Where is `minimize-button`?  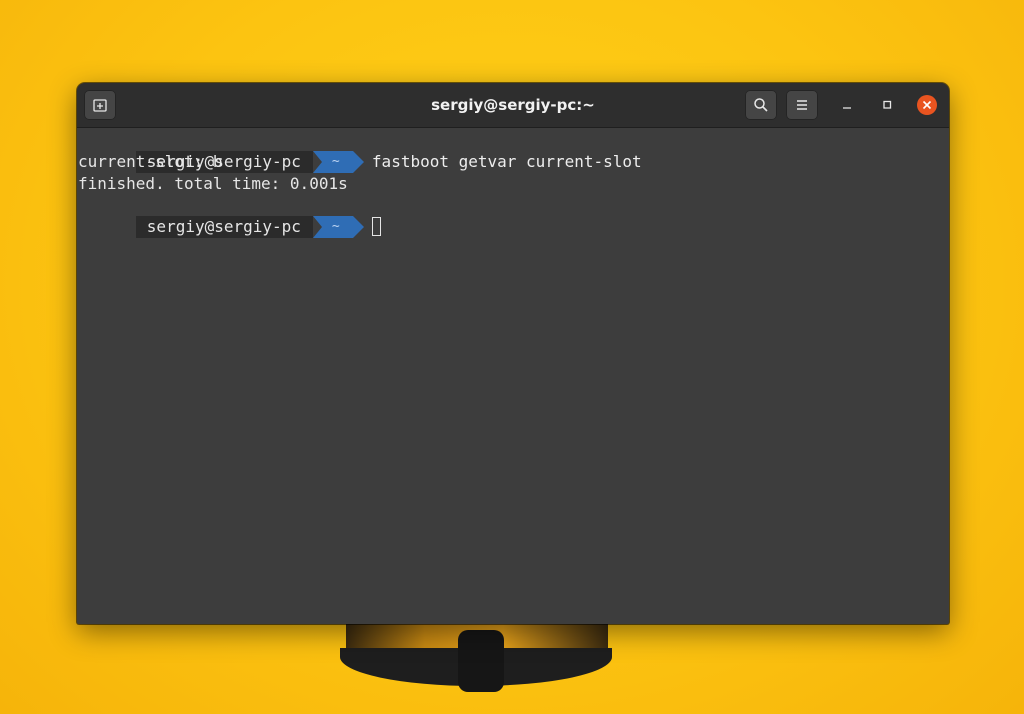 minimize-button is located at coordinates (847, 105).